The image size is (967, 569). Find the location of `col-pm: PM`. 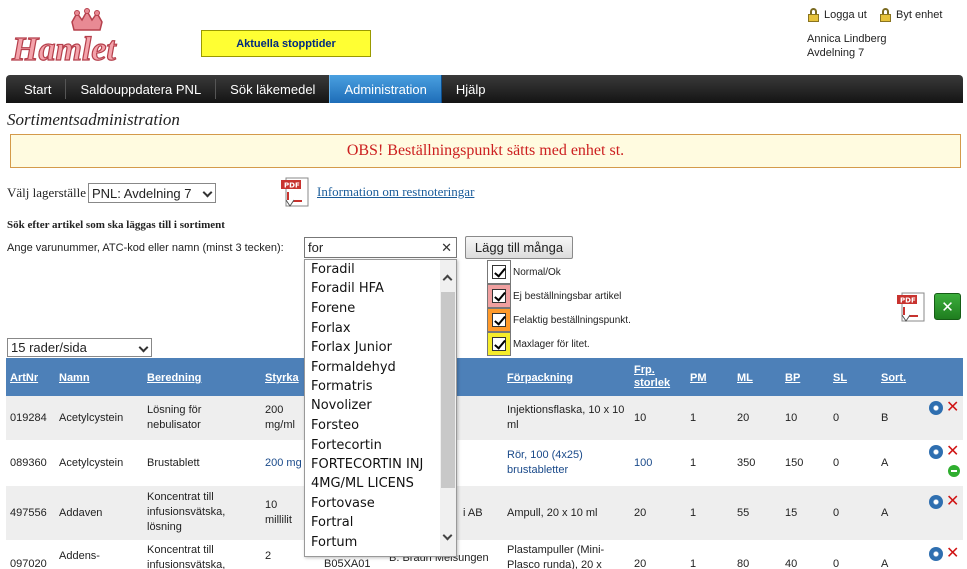

col-pm: PM is located at coordinates (698, 378).